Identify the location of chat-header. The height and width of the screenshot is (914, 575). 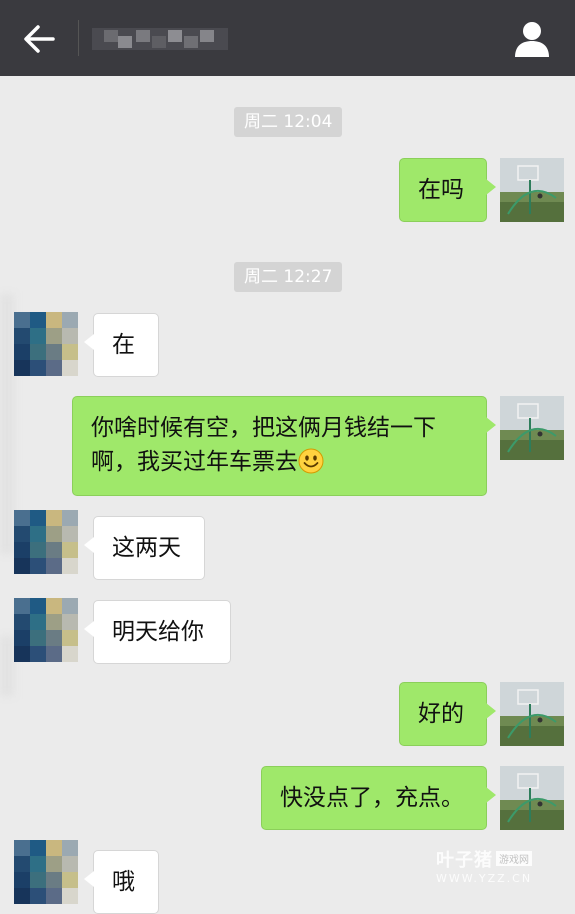
(287, 38).